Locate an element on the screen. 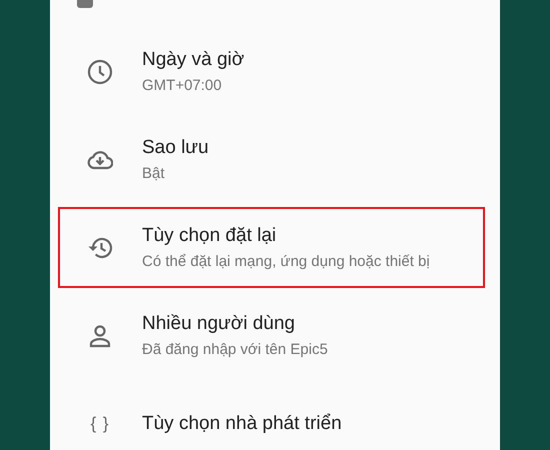 The image size is (550, 450). settings-item: Sao lưu Bật is located at coordinates (271, 159).